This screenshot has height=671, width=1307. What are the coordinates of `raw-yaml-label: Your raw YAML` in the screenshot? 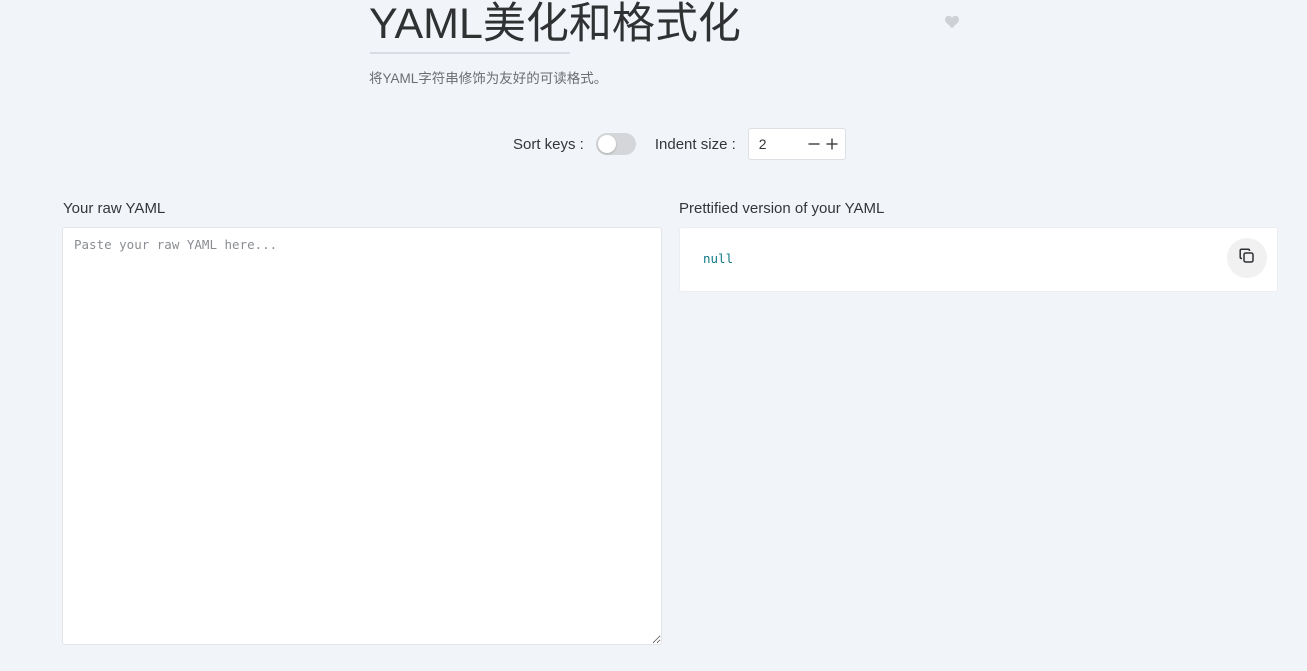 It's located at (114, 208).